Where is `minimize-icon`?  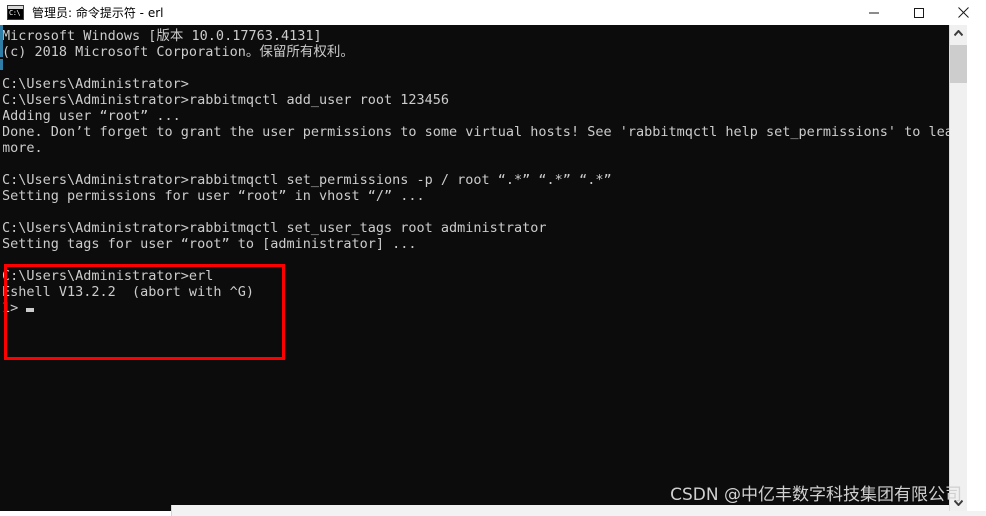
minimize-icon is located at coordinates (873, 12).